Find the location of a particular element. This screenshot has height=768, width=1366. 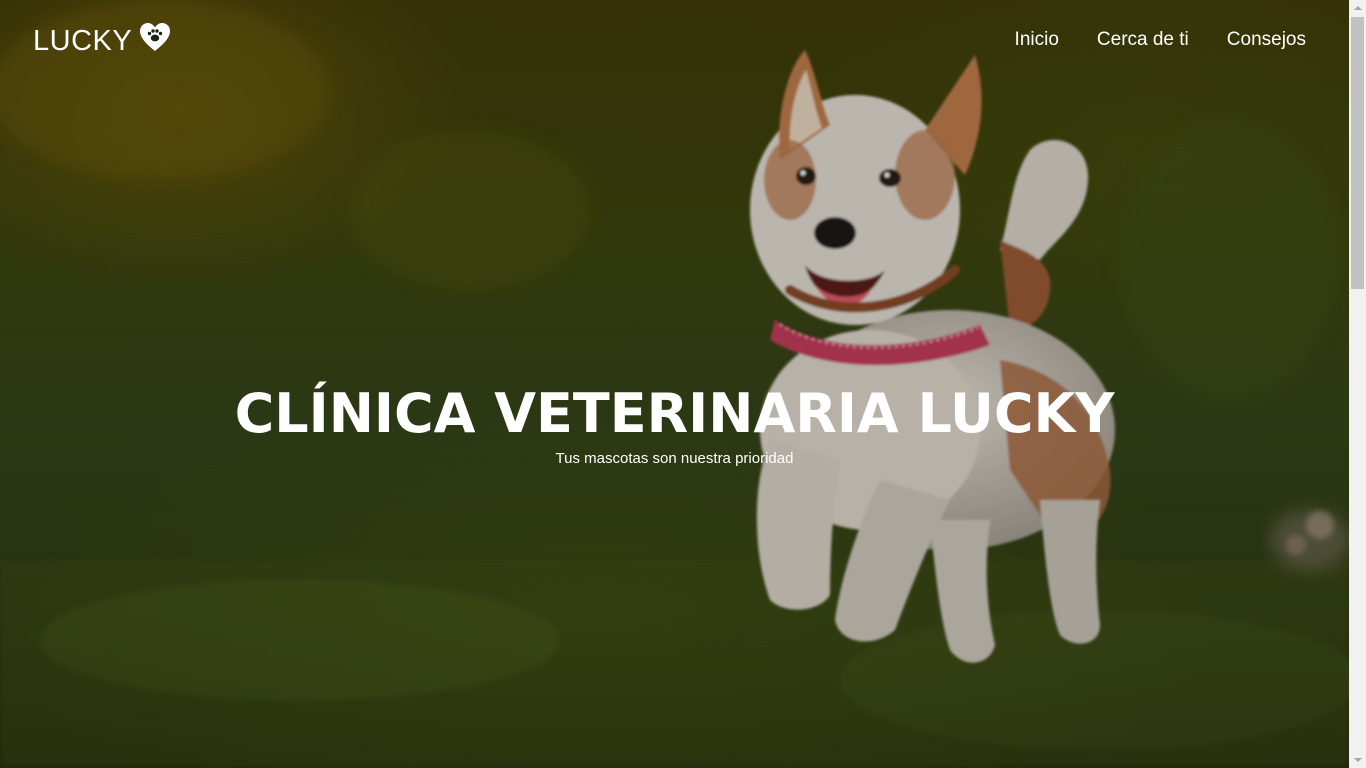

navbar: LUCKY Inicio Cerca de ti Consejos is located at coordinates (674, 40).